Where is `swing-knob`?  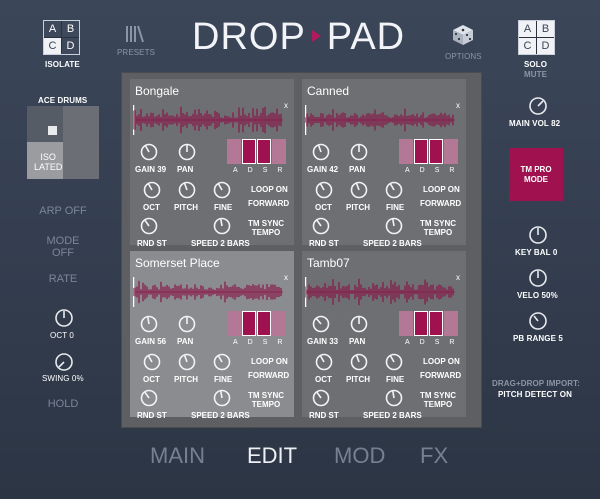 swing-knob is located at coordinates (64, 362).